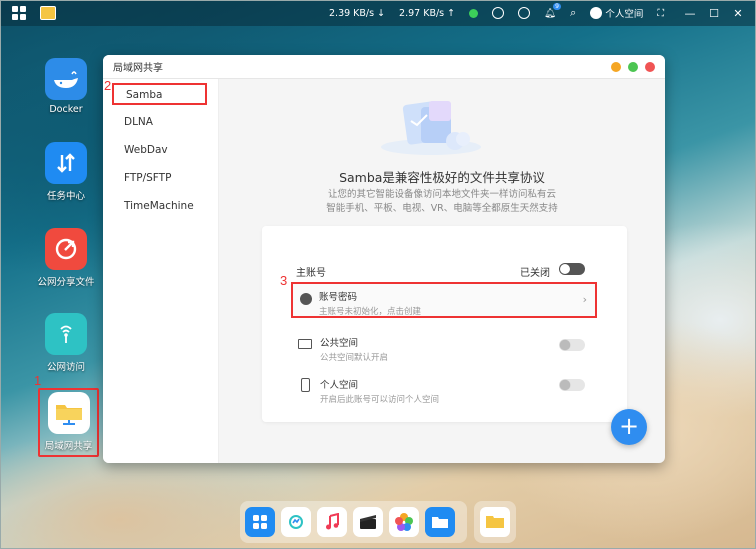 The height and width of the screenshot is (549, 756). What do you see at coordinates (616, 67) in the screenshot?
I see `minimize-light-icon` at bounding box center [616, 67].